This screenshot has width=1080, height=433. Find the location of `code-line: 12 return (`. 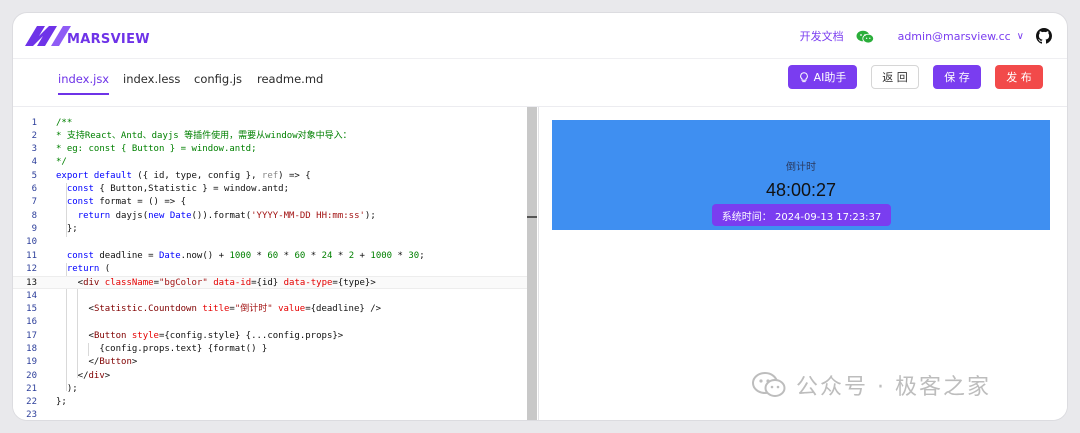

code-line: 12 return ( is located at coordinates (68, 269).